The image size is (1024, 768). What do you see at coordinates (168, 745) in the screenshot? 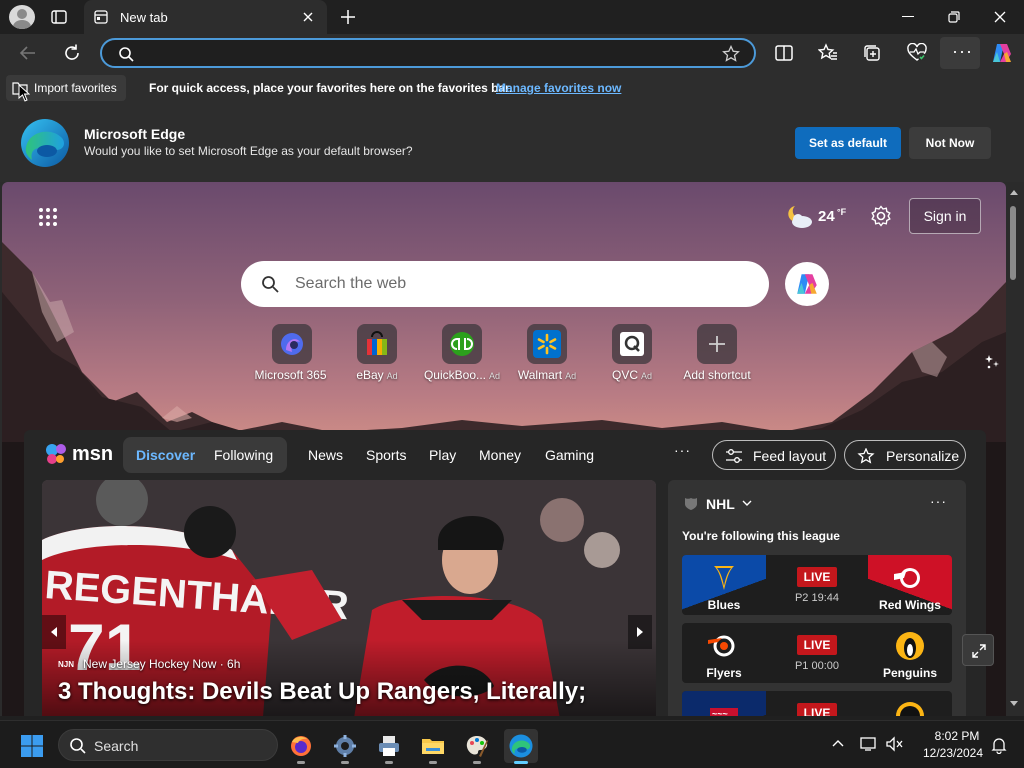
I see `taskbar-search-box: Search` at bounding box center [168, 745].